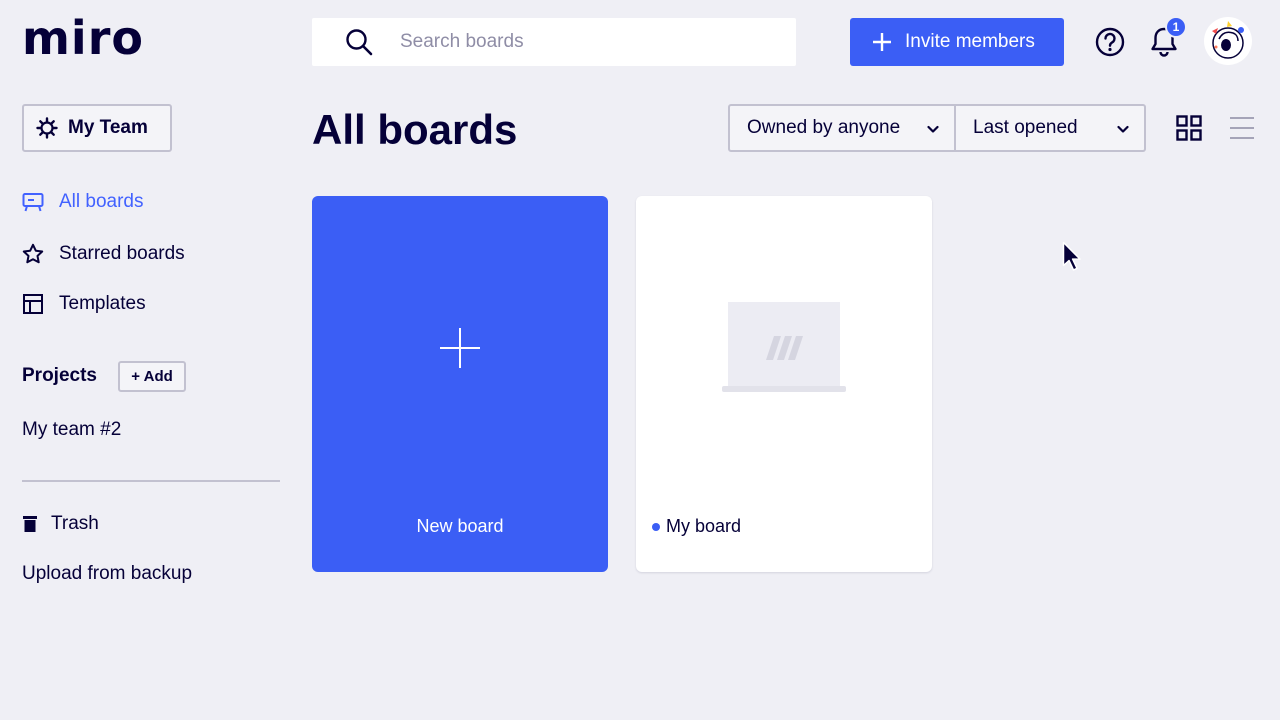  I want to click on invite-members-label: Invite members, so click(970, 41).